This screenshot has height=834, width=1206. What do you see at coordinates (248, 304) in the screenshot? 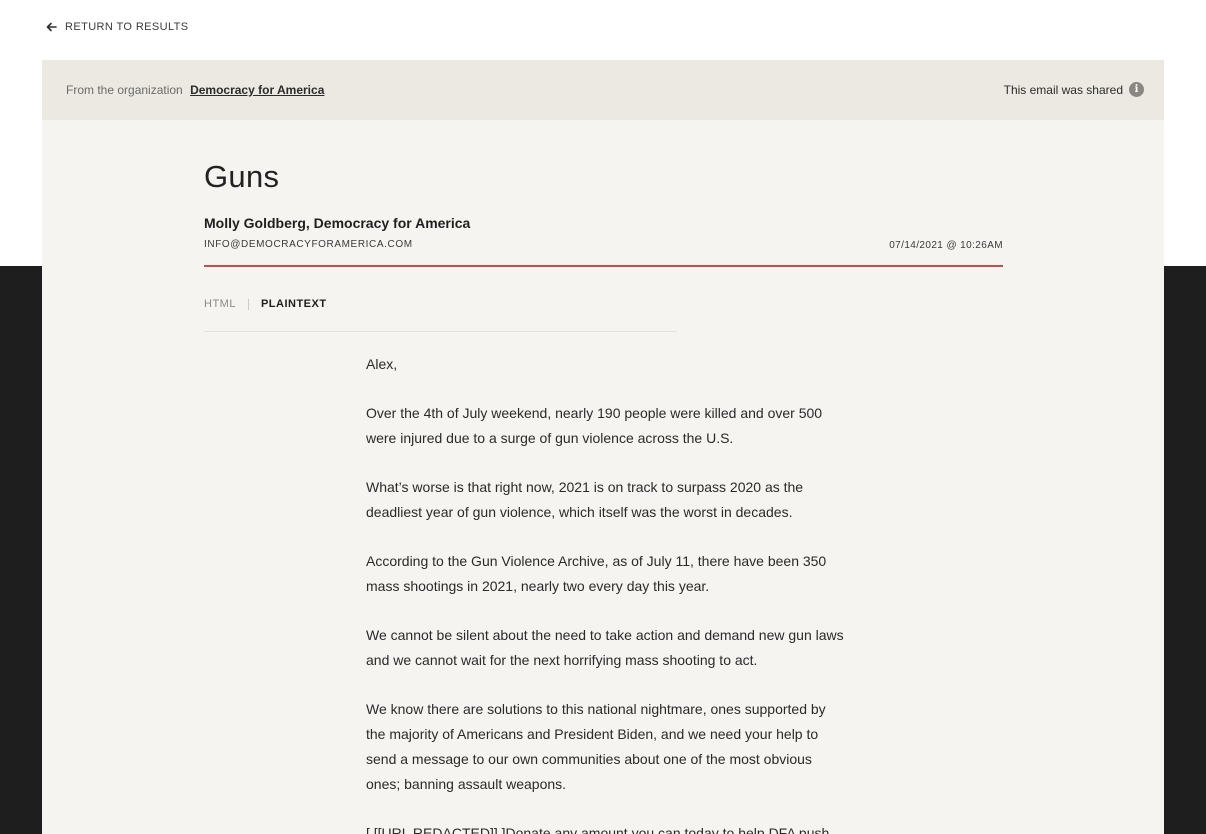
I see `tab-separator` at bounding box center [248, 304].